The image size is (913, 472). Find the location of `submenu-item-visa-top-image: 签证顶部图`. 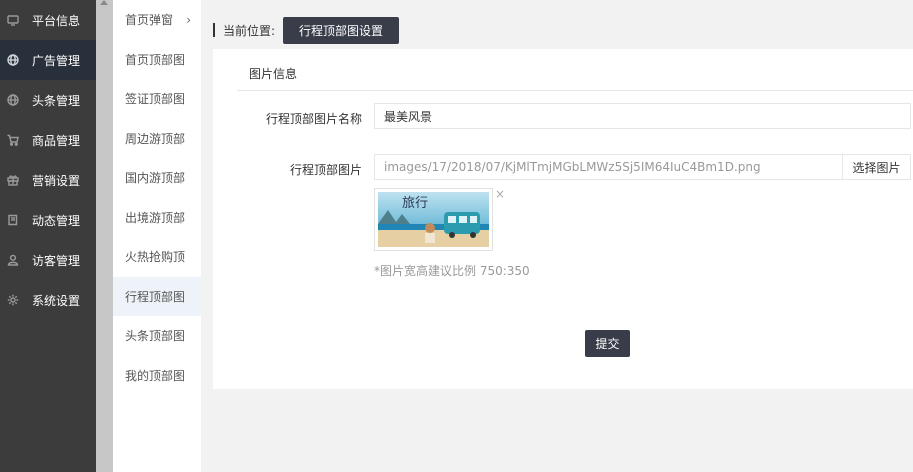

submenu-item-visa-top-image: 签证顶部图 is located at coordinates (157, 99).